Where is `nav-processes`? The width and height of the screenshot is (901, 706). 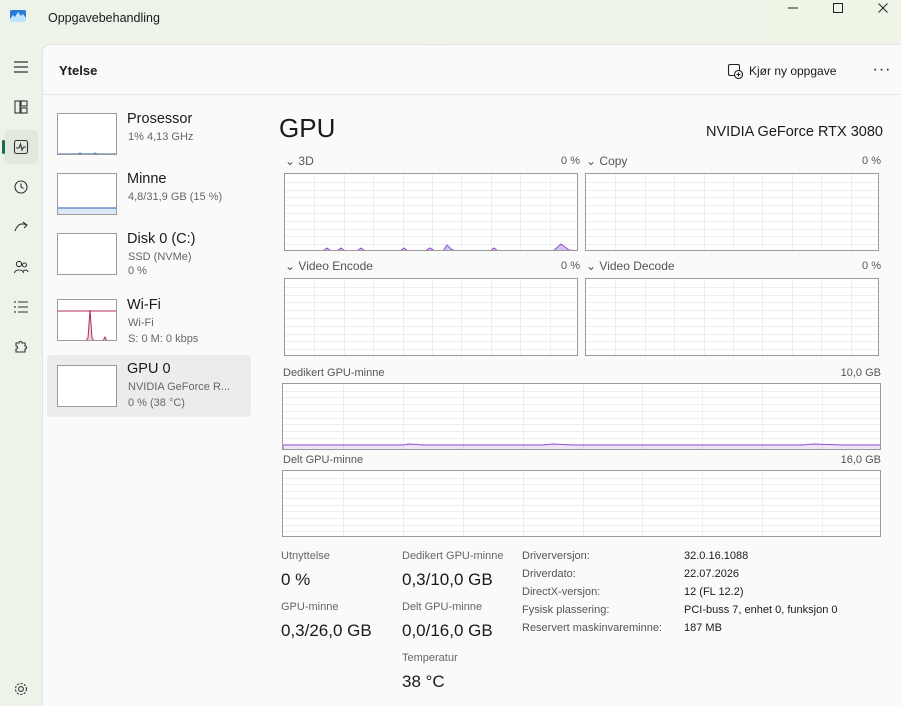 nav-processes is located at coordinates (21, 107).